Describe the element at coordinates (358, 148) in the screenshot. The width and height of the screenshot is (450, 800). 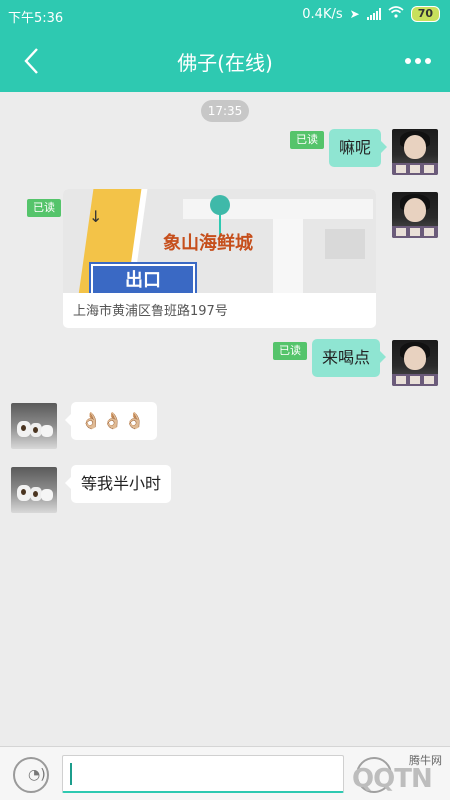
I see `message-bubble: 嘛呢` at that location.